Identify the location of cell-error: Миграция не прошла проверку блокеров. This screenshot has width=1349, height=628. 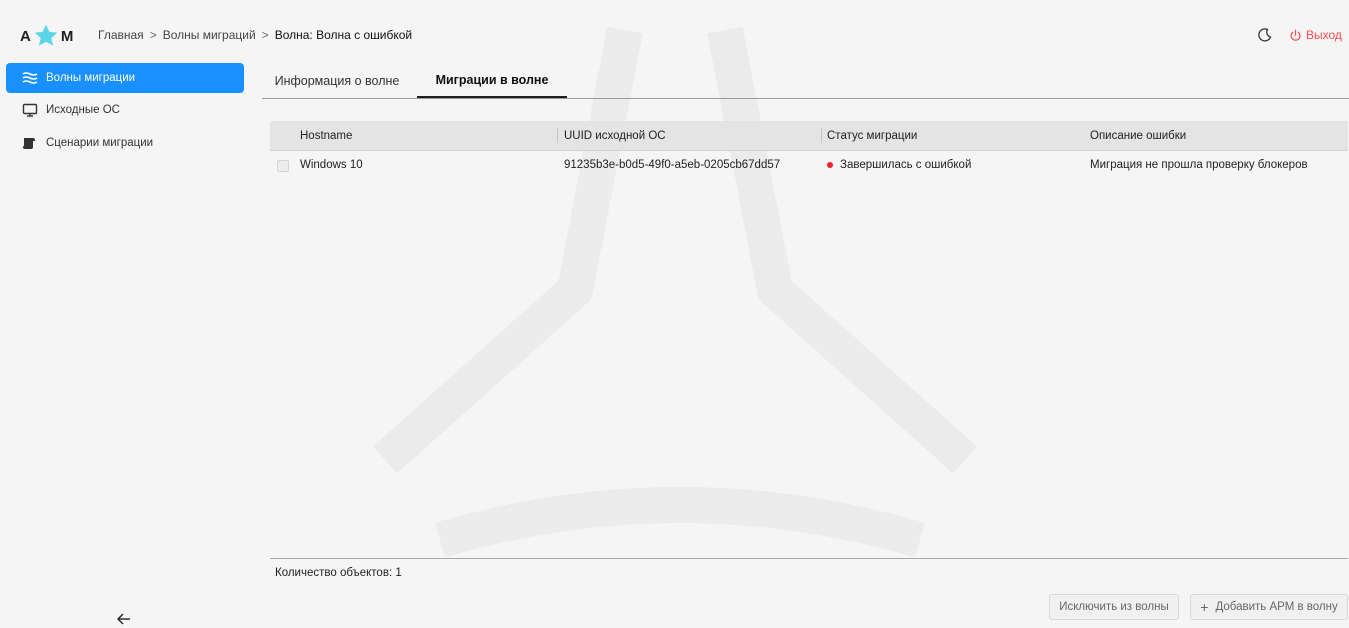
(1199, 165).